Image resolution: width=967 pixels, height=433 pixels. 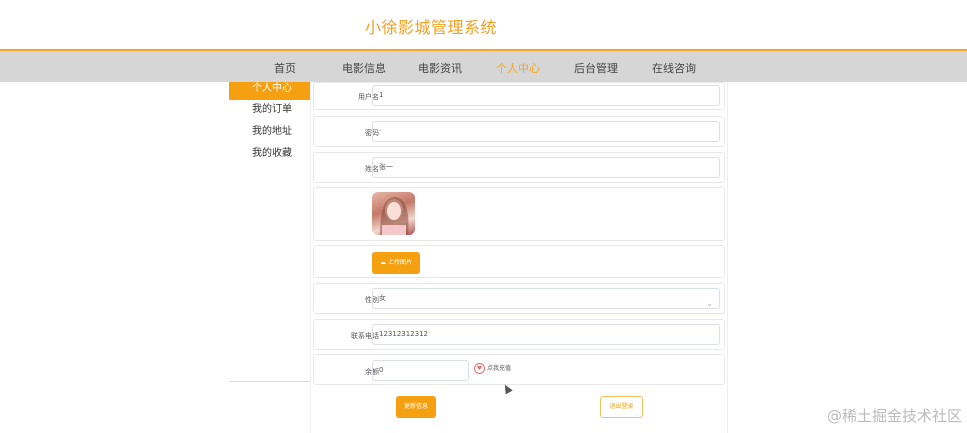 I want to click on chevron-down-icon: ⌄, so click(x=709, y=303).